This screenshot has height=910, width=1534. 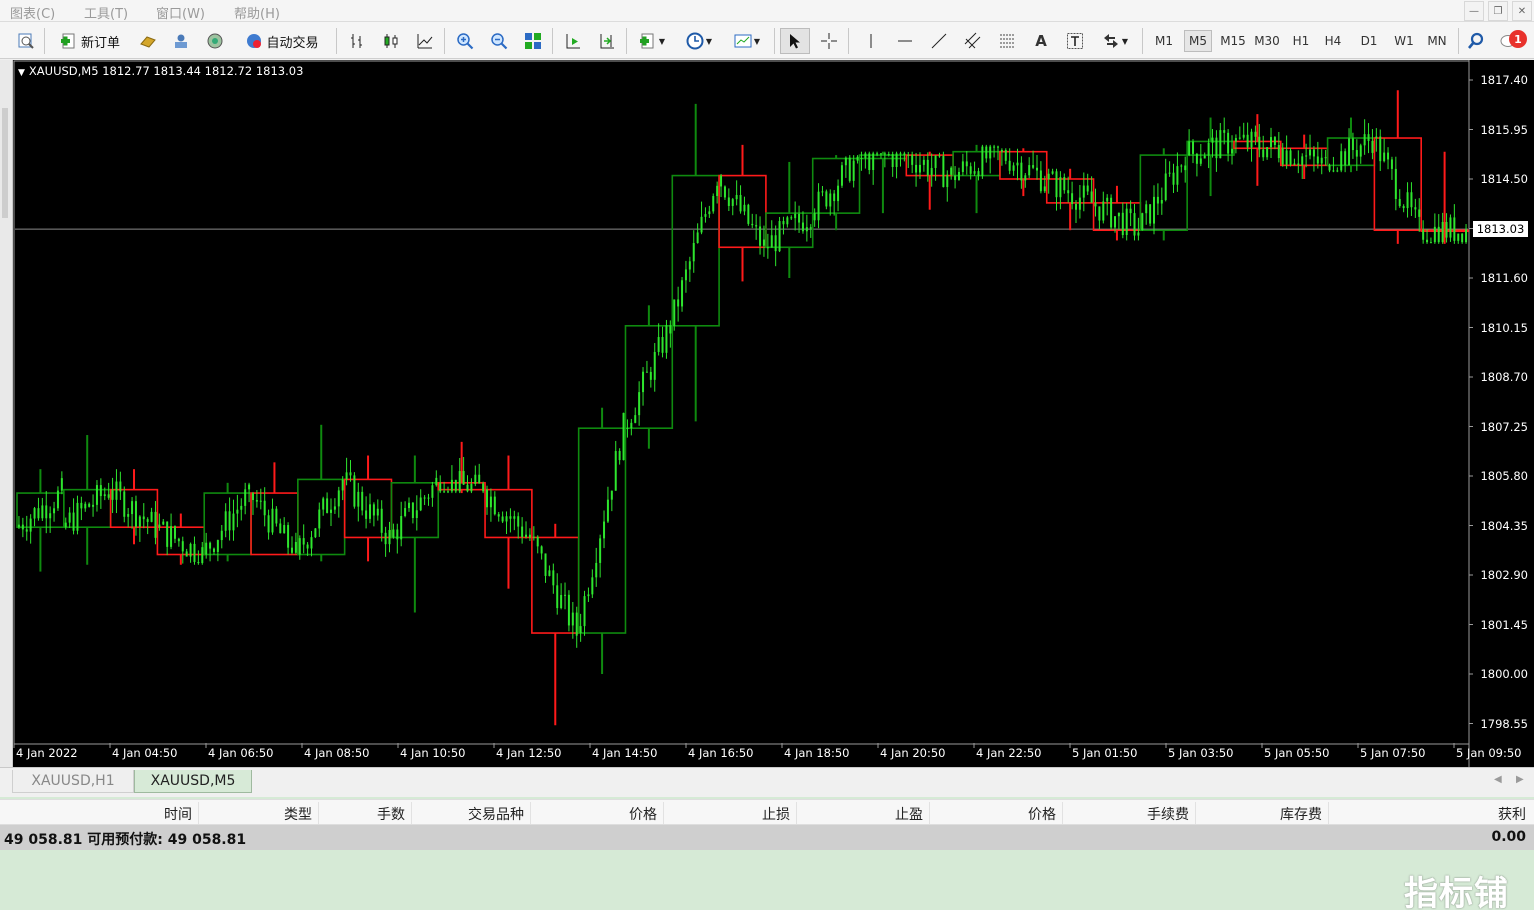 I want to click on tab-scroll-right-icon: ▶, so click(x=1520, y=779).